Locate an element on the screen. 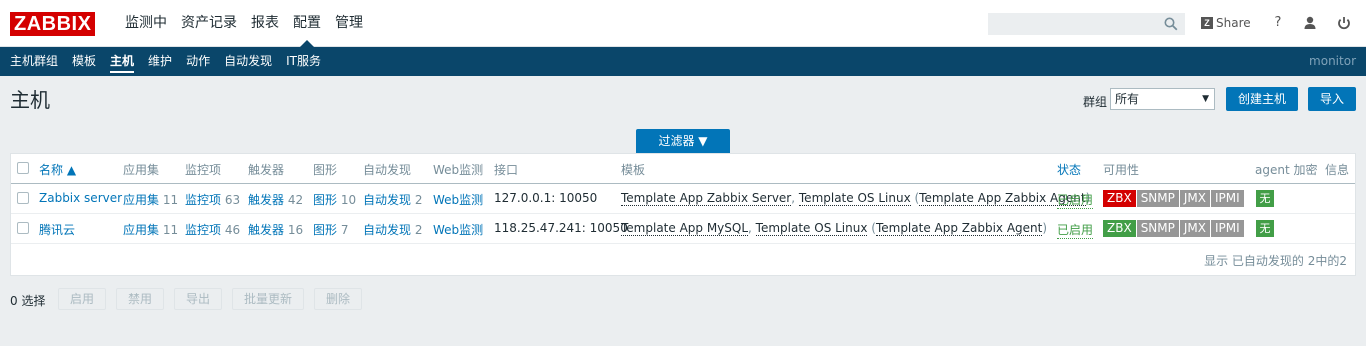 Image resolution: width=1366 pixels, height=346 pixels. subnav-actions: 动作 is located at coordinates (198, 61).